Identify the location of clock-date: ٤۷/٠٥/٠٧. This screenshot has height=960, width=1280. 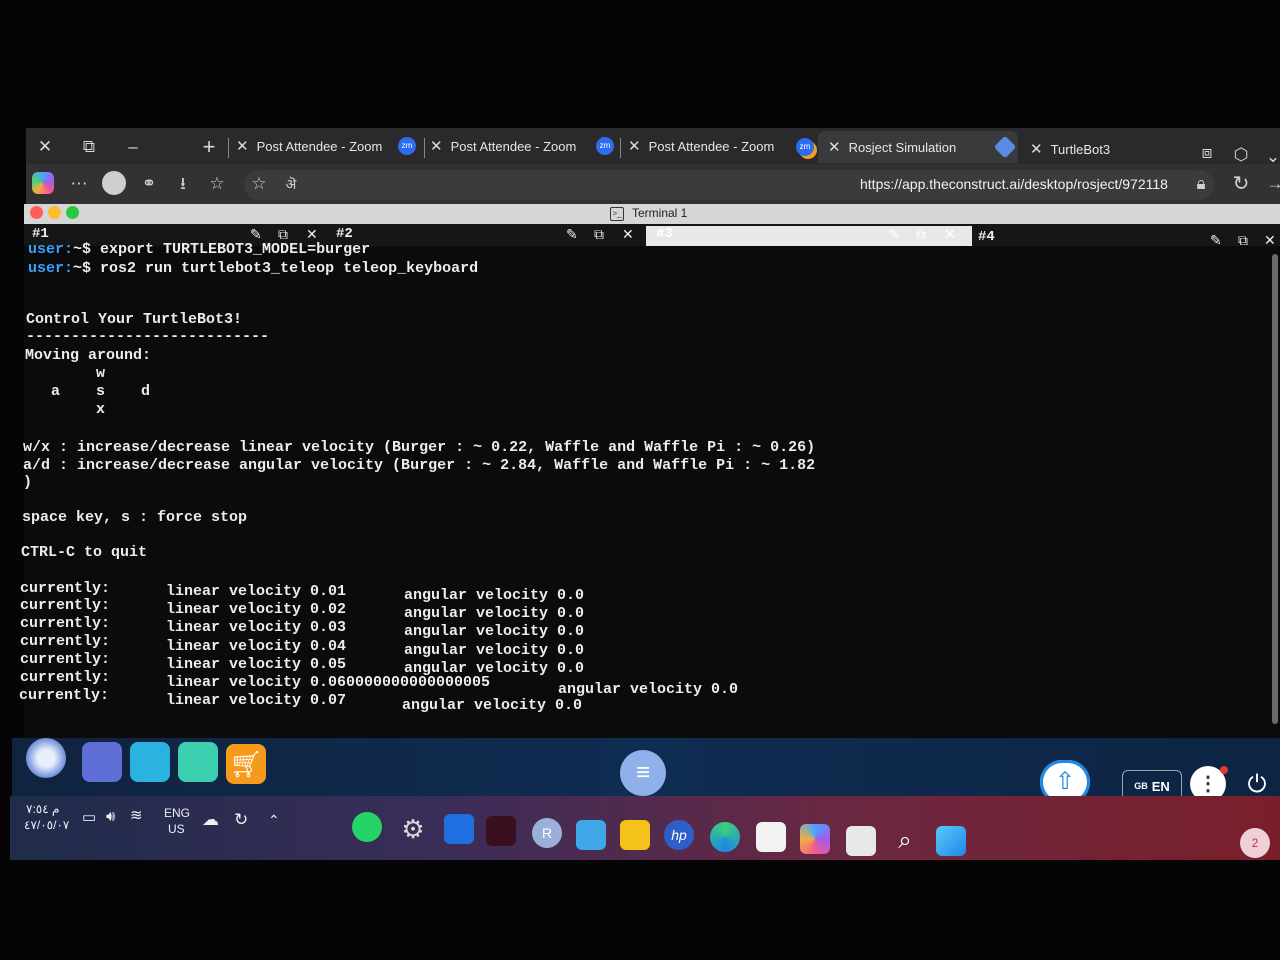
(46, 825).